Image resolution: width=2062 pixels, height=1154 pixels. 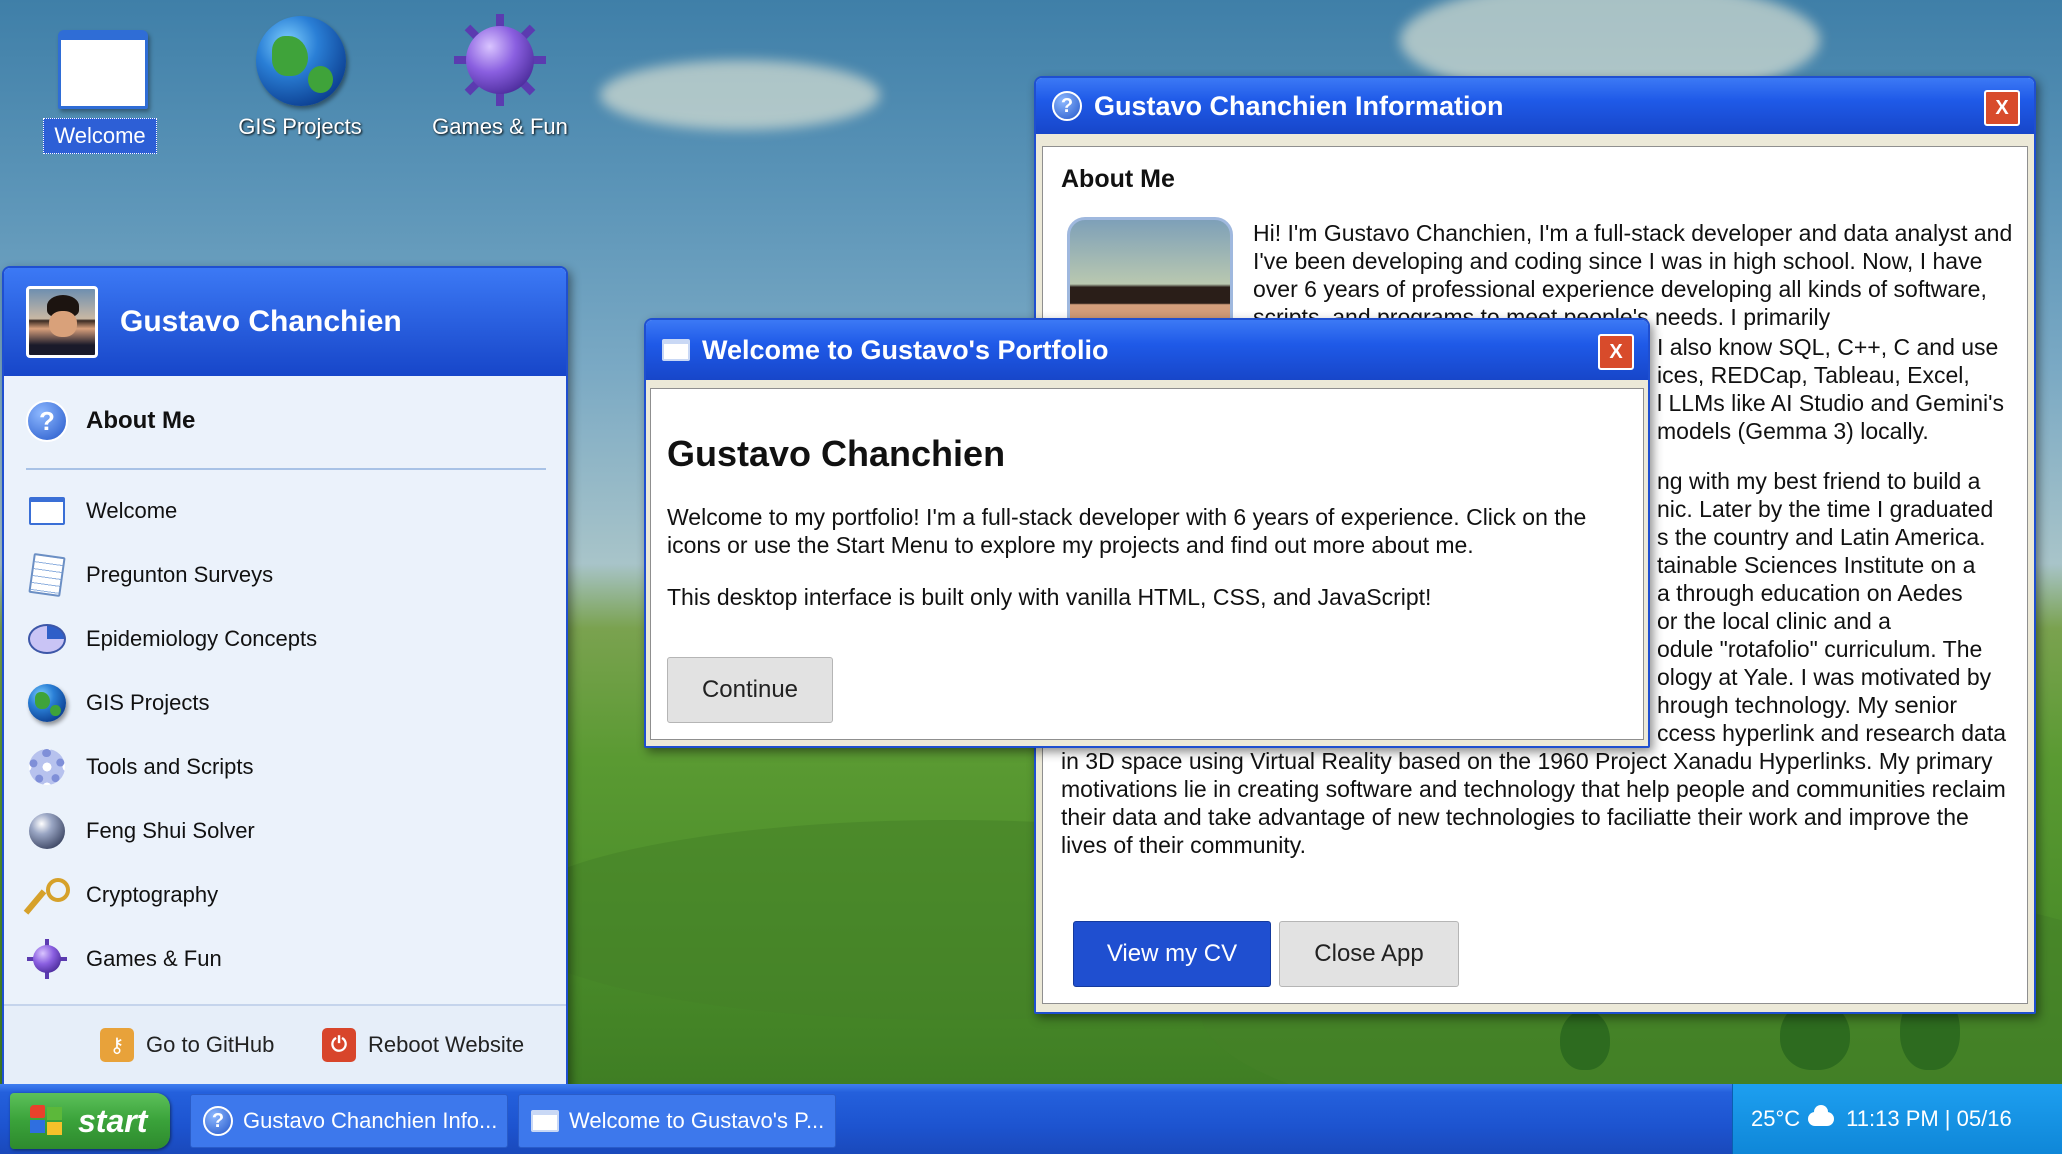 I want to click on text-line: ccess hyperlink and research data, so click(x=1832, y=733).